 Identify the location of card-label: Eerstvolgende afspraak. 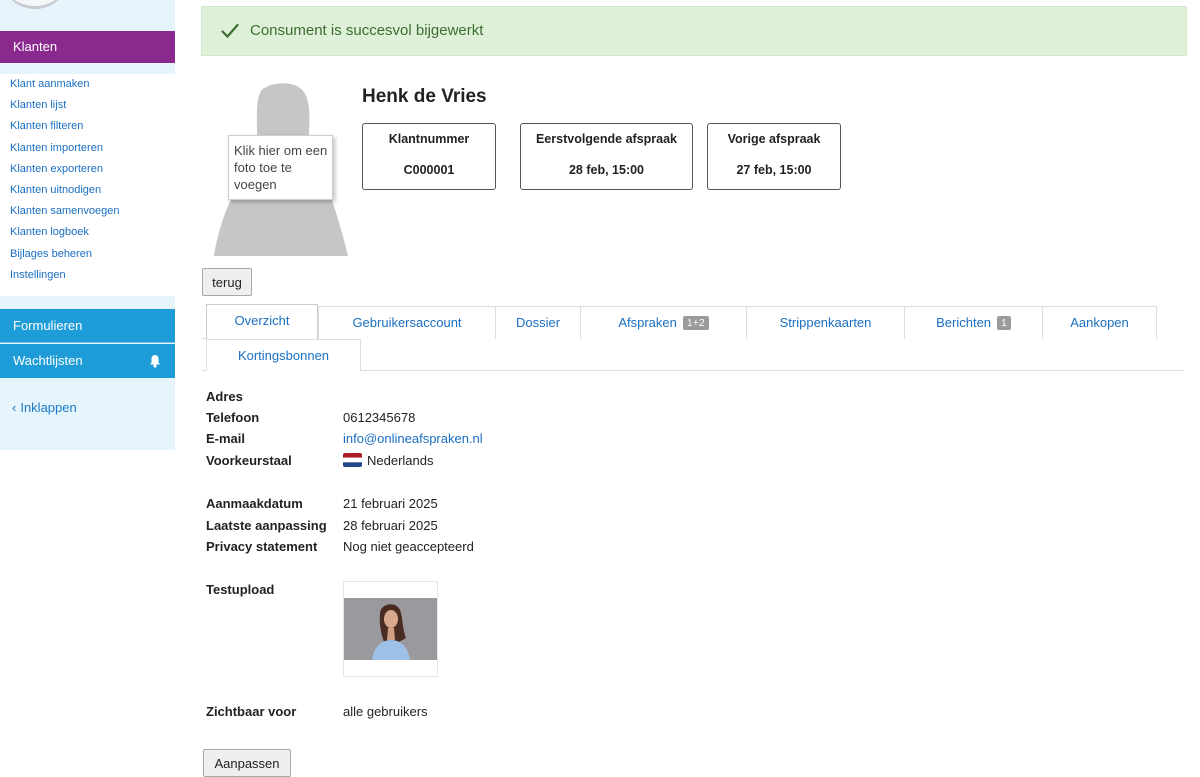
(606, 139).